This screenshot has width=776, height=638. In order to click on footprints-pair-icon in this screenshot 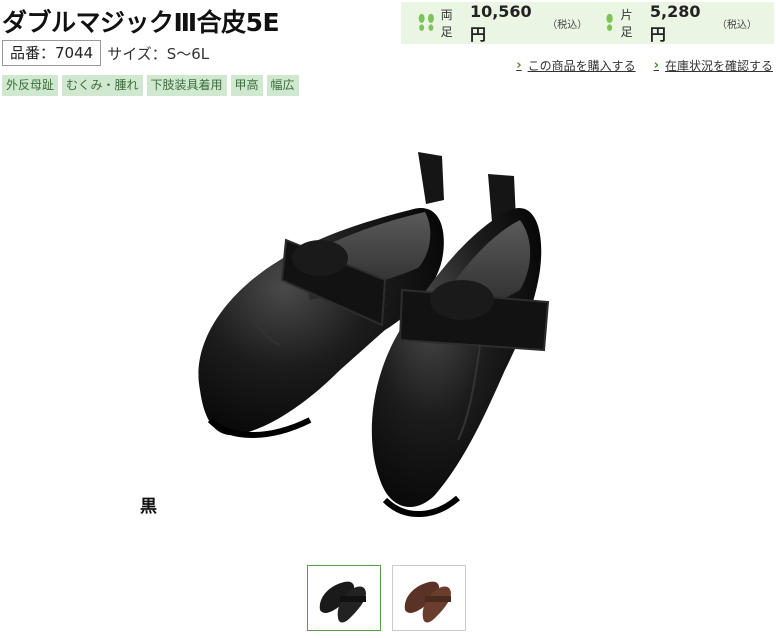, I will do `click(426, 22)`.